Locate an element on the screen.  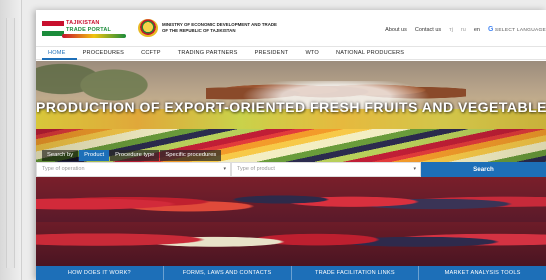
operation-placeholder: Type of operation is located at coordinates (63, 169).